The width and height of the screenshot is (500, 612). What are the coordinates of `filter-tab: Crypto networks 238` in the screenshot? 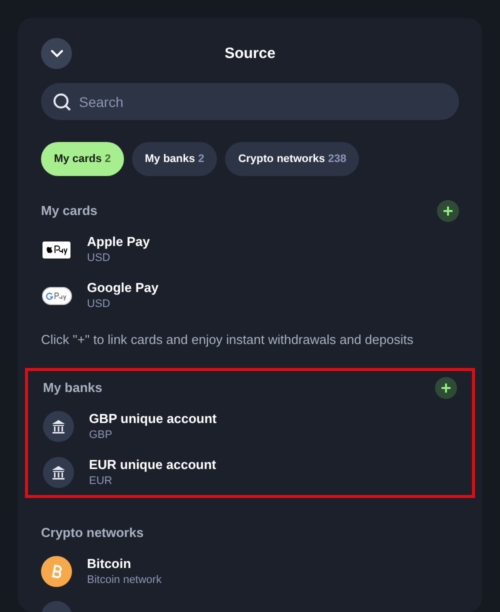 It's located at (292, 159).